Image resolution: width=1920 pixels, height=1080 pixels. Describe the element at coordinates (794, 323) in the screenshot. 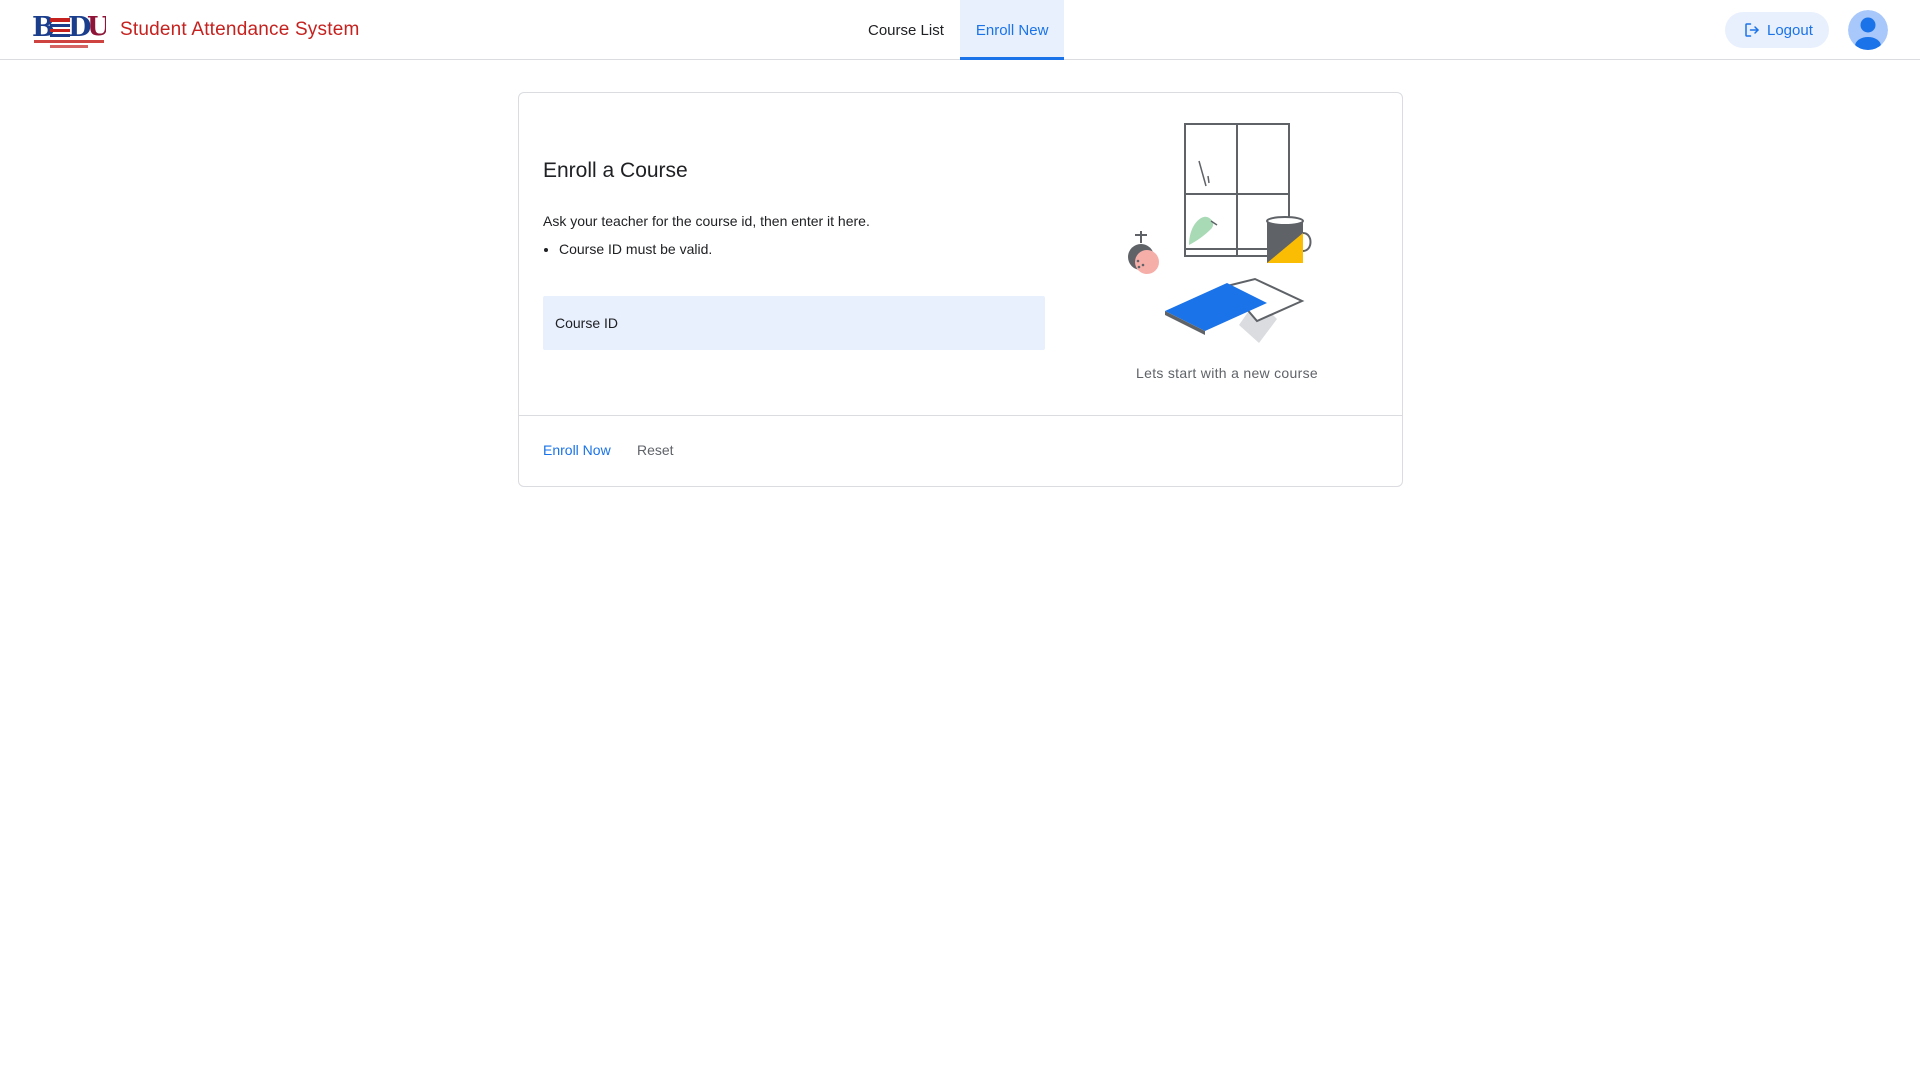

I see `course-id-field: Course ID` at that location.